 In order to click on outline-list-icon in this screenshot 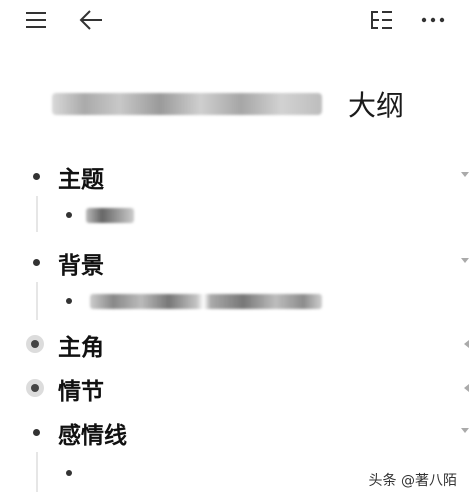, I will do `click(381, 22)`.